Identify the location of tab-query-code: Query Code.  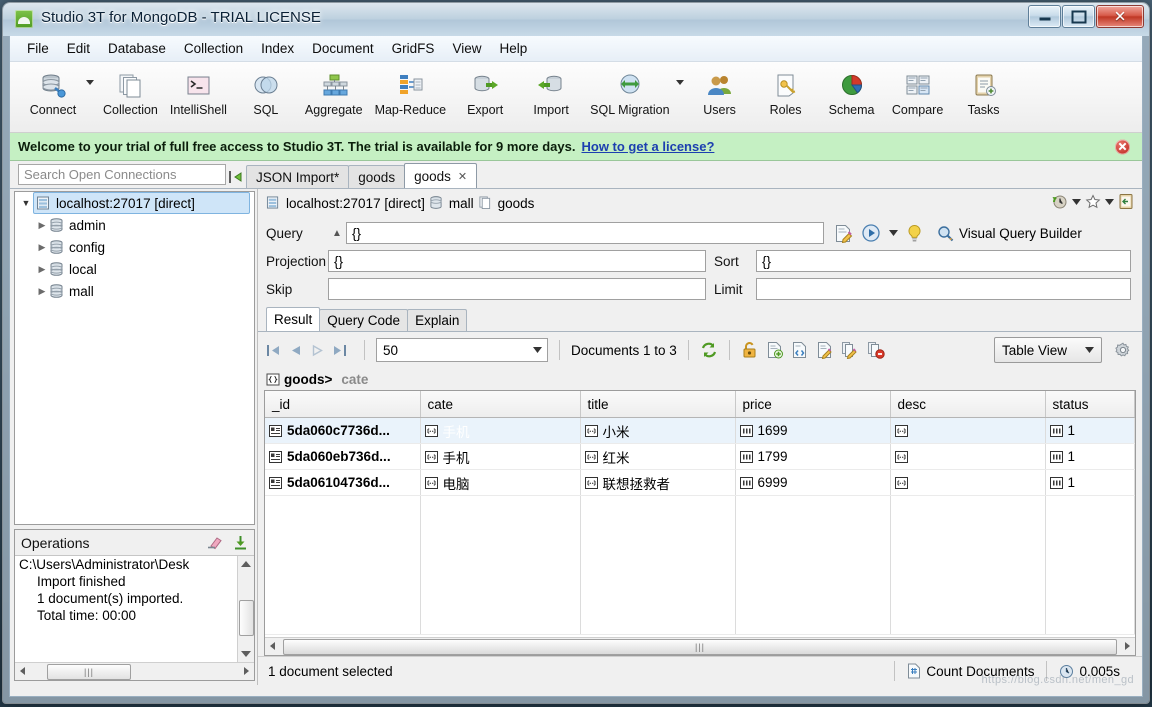
(364, 320).